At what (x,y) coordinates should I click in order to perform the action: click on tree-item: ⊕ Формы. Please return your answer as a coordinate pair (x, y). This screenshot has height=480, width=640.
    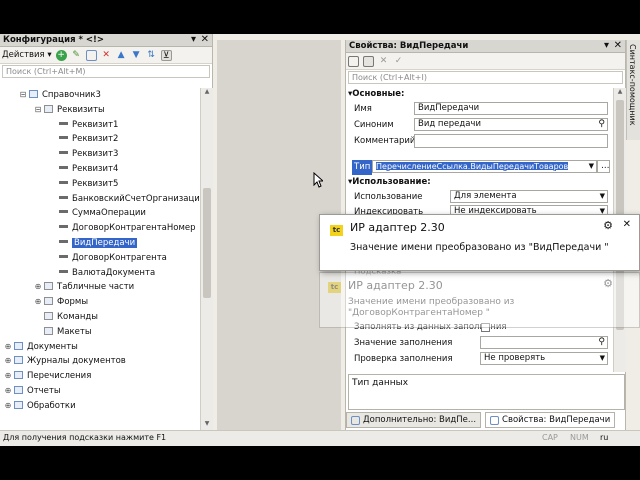
    Looking at the image, I should click on (61, 302).